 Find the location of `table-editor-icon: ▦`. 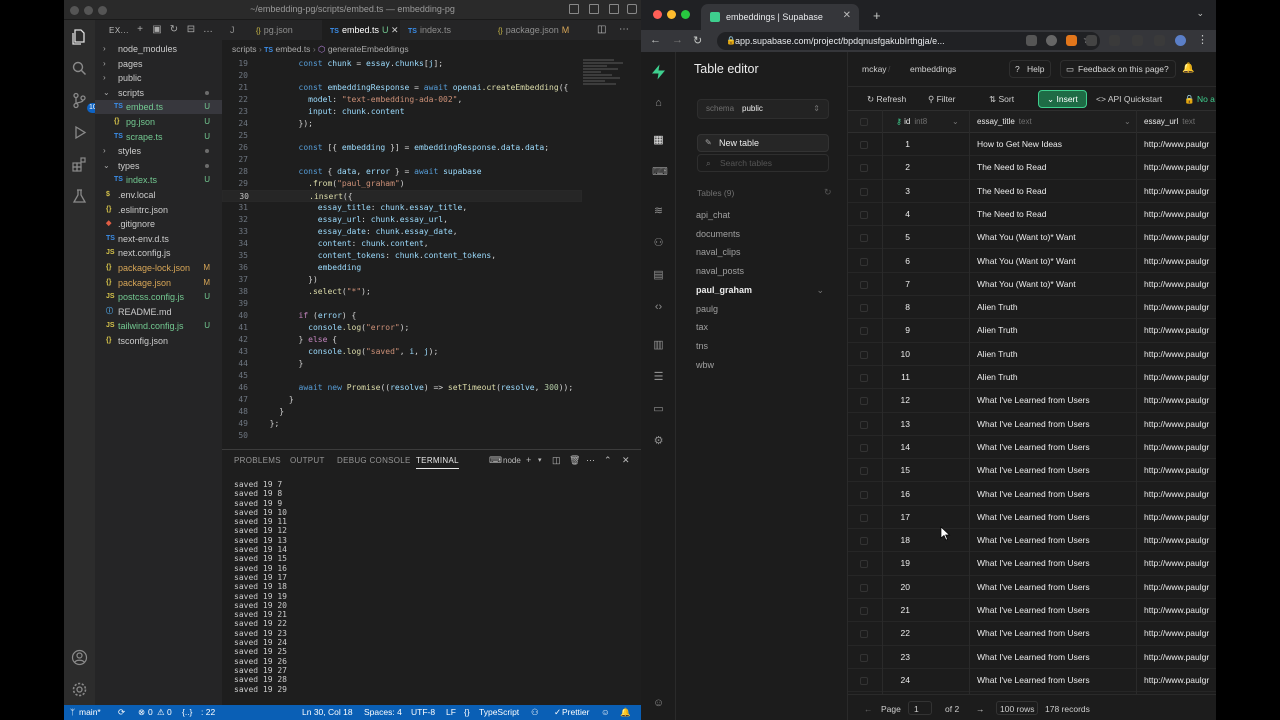

table-editor-icon: ▦ is located at coordinates (658, 140).